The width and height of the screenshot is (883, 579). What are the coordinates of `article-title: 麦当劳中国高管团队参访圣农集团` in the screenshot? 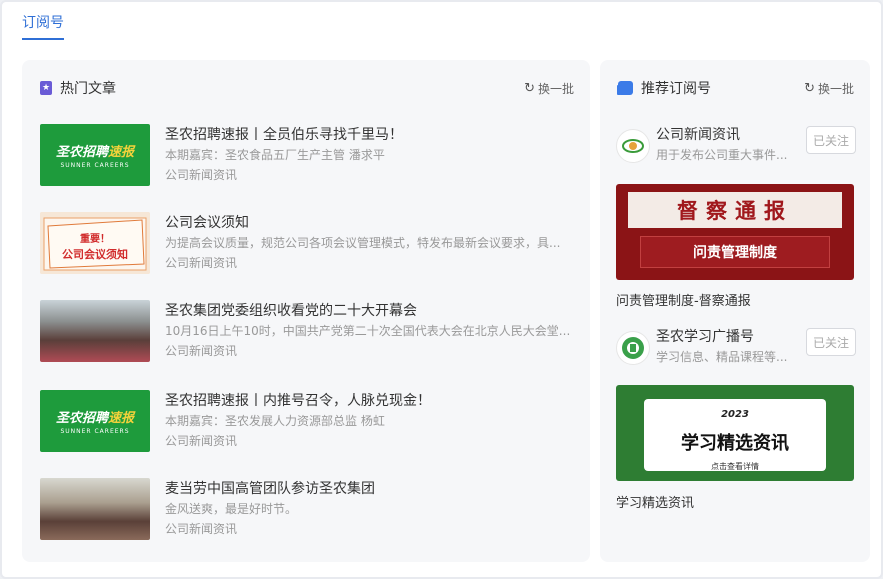 It's located at (270, 488).